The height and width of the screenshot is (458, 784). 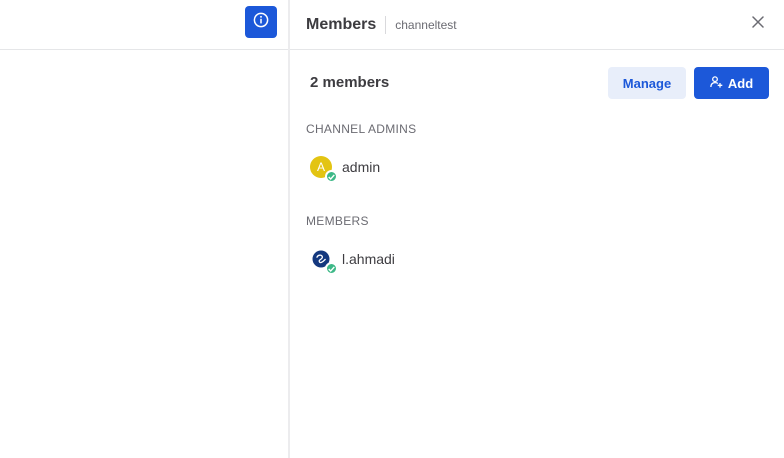 I want to click on manage-button-label: Manage, so click(x=647, y=83).